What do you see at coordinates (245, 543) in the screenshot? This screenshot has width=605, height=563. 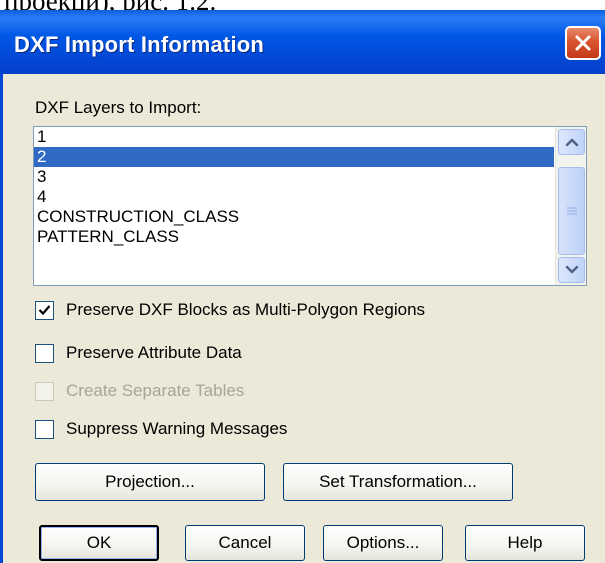 I see `cancel-button: Cancel` at bounding box center [245, 543].